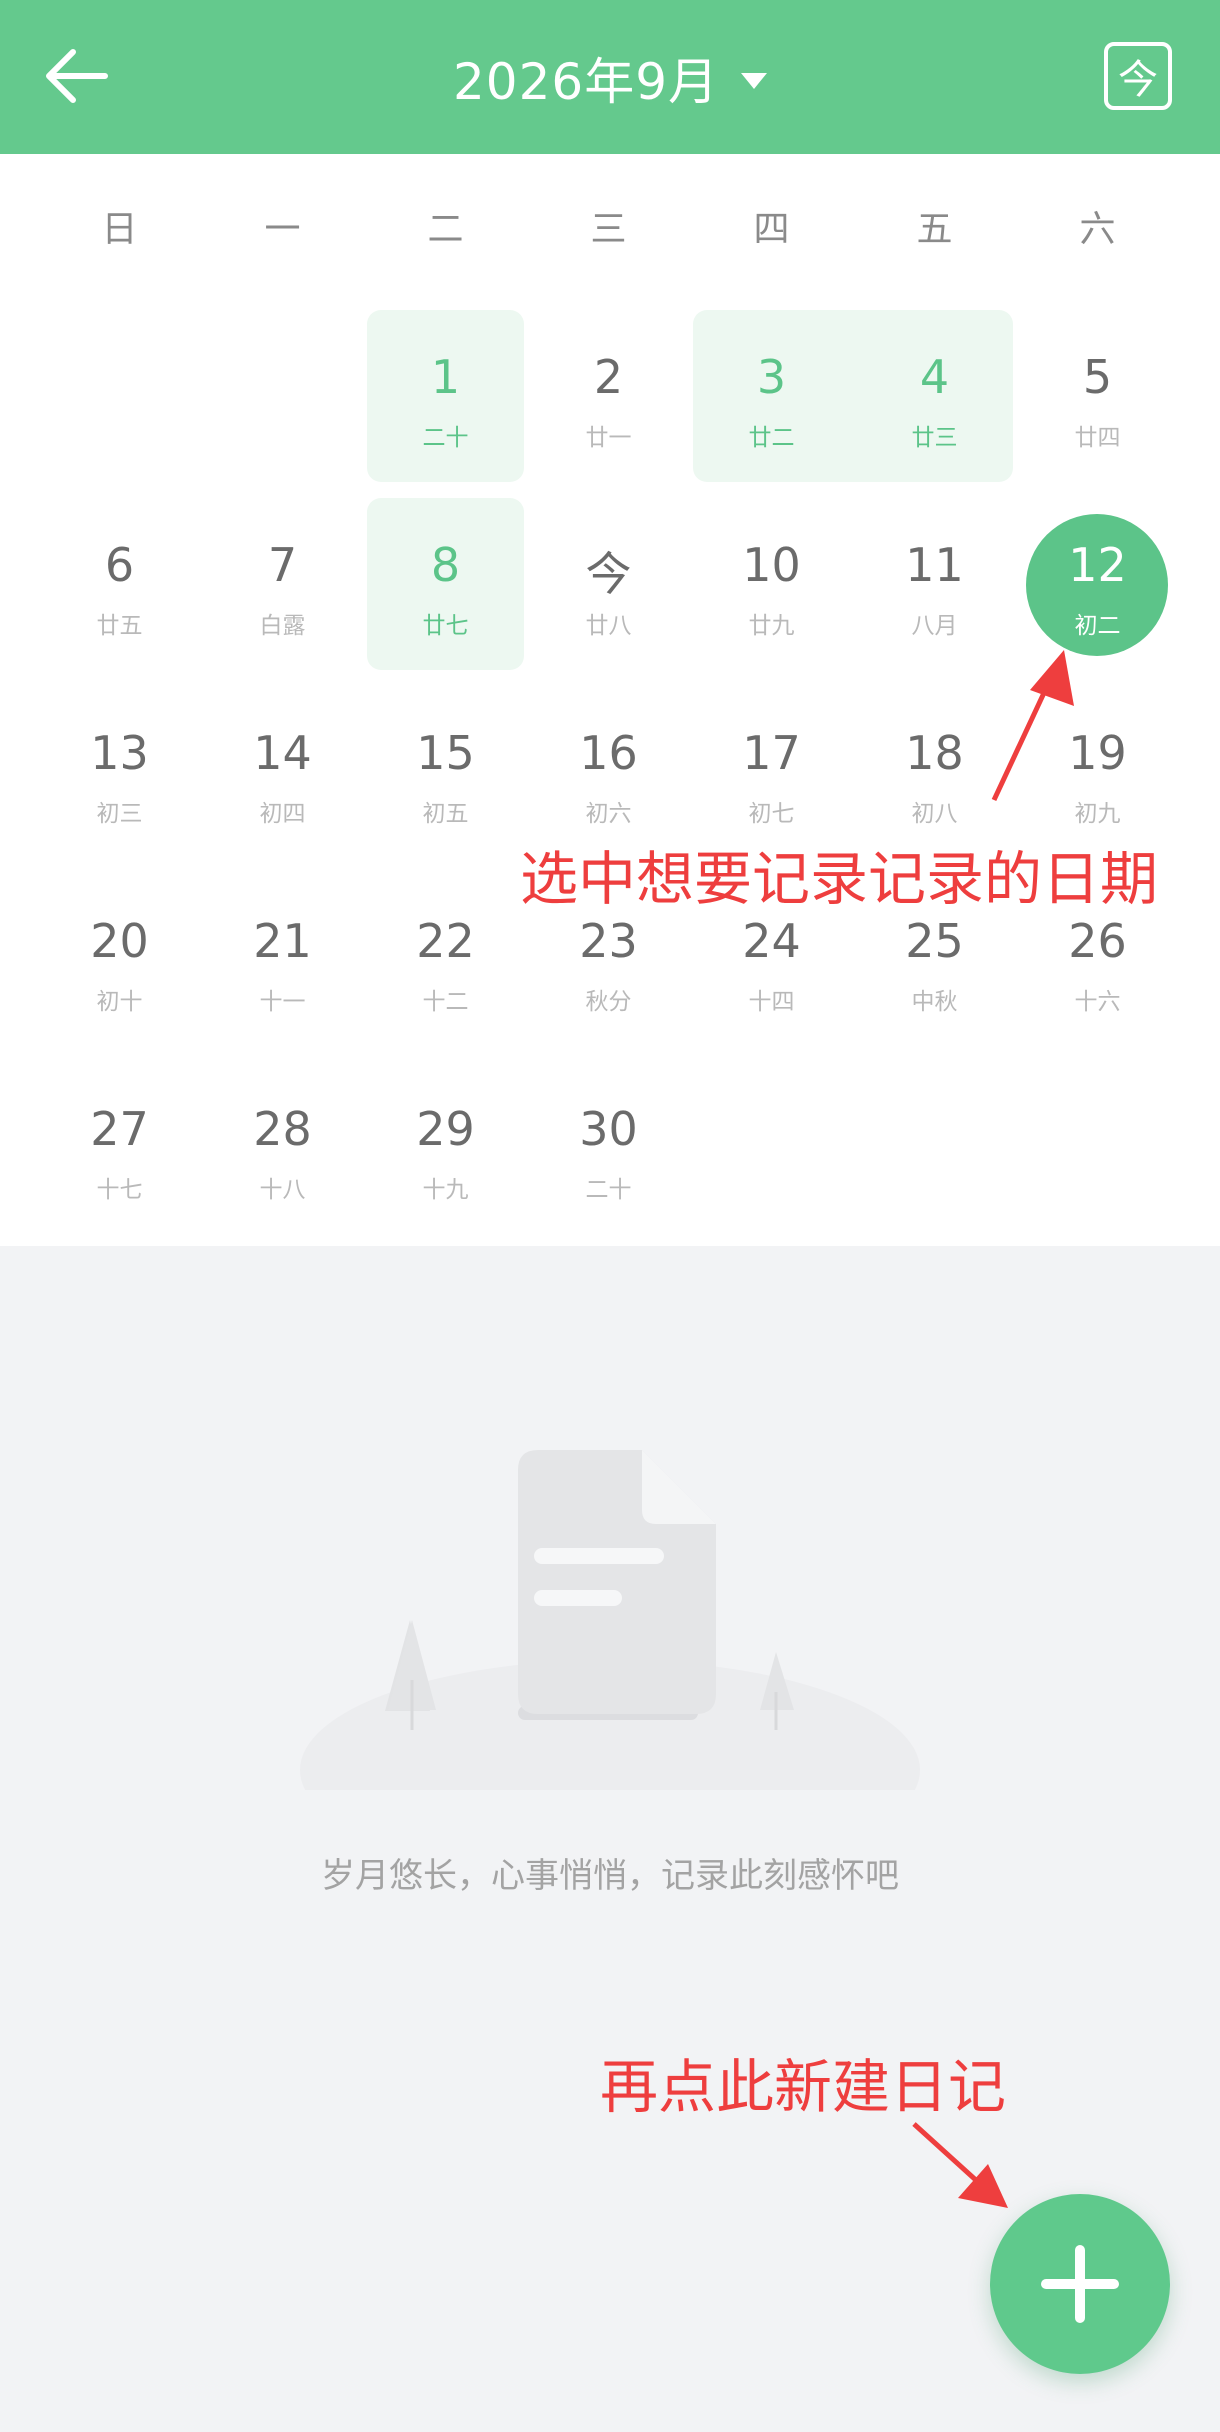 The height and width of the screenshot is (2432, 1220). I want to click on calendar-day: 2 廿一, so click(608, 398).